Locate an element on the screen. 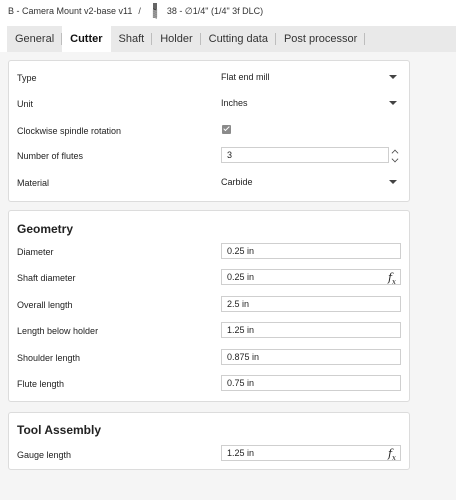  tab-shaft: Shaft is located at coordinates (132, 39).